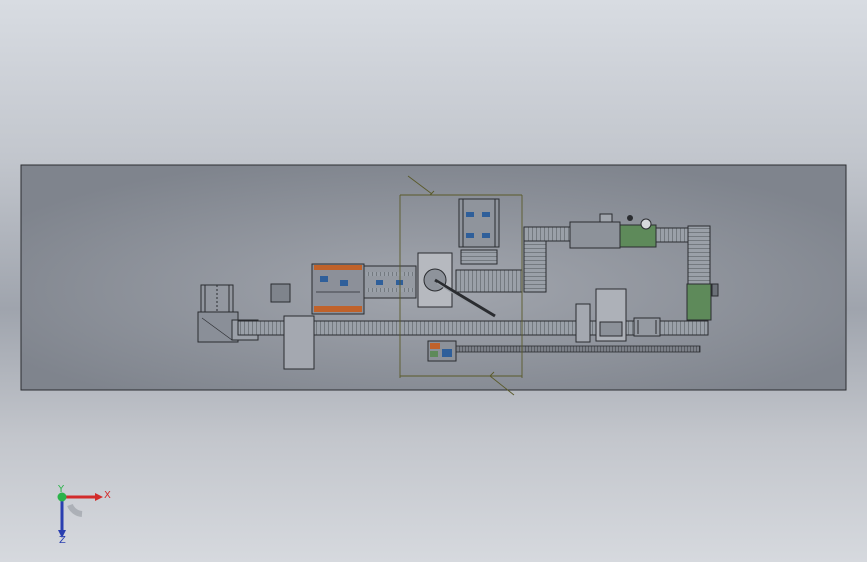  What do you see at coordinates (549, 234) in the screenshot?
I see `upper-conveyor` at bounding box center [549, 234].